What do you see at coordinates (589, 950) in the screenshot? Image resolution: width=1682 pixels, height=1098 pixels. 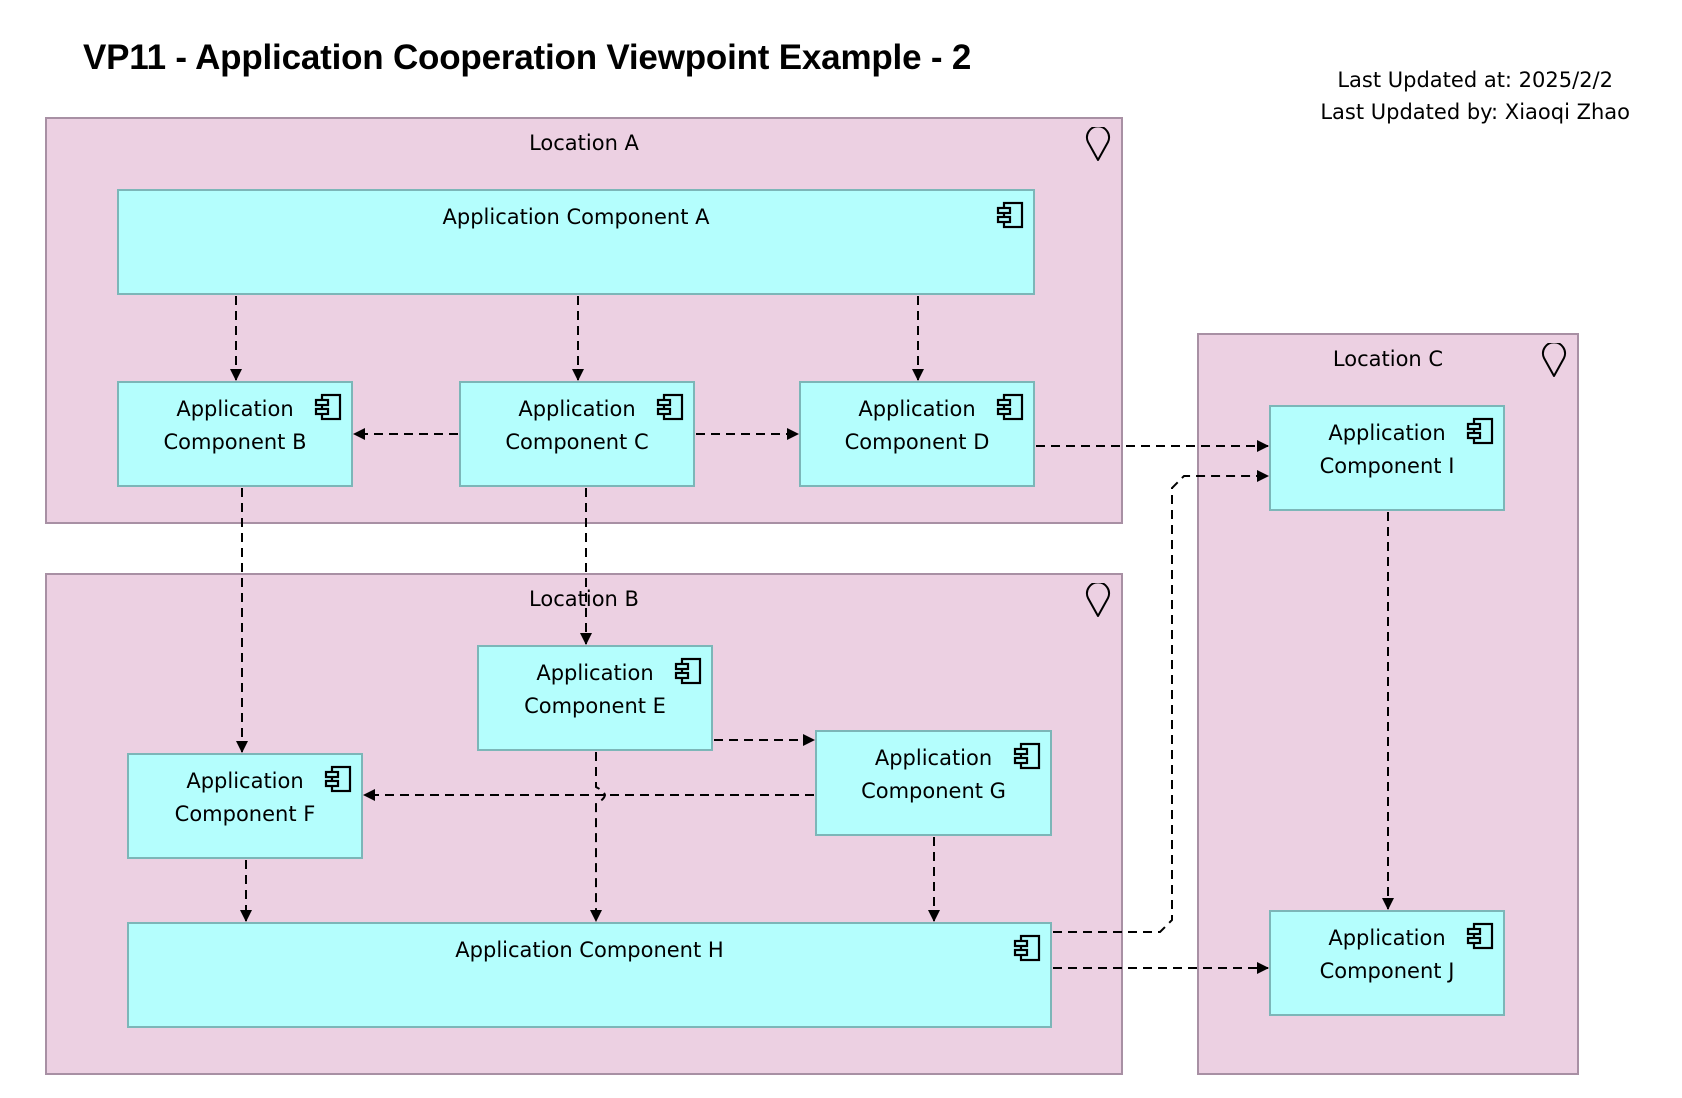 I see `component-label: Application Component H` at bounding box center [589, 950].